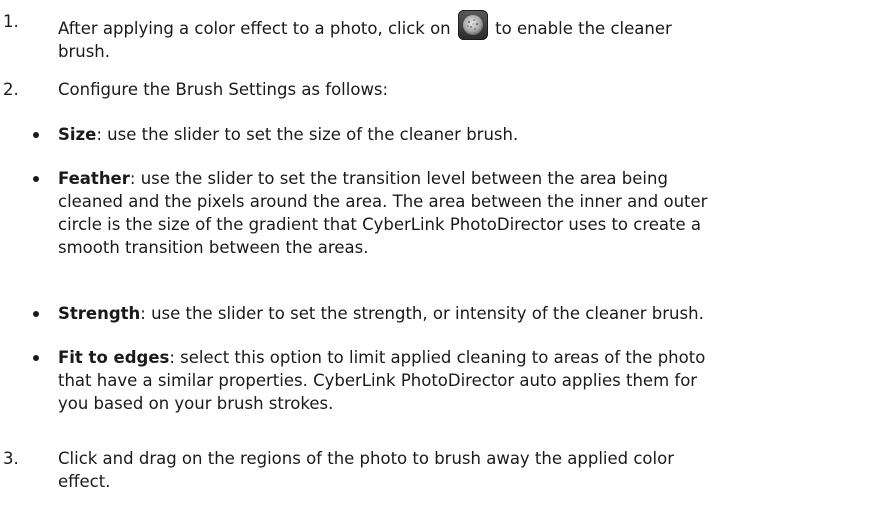 This screenshot has width=869, height=515. I want to click on step-number: 2., so click(11, 89).